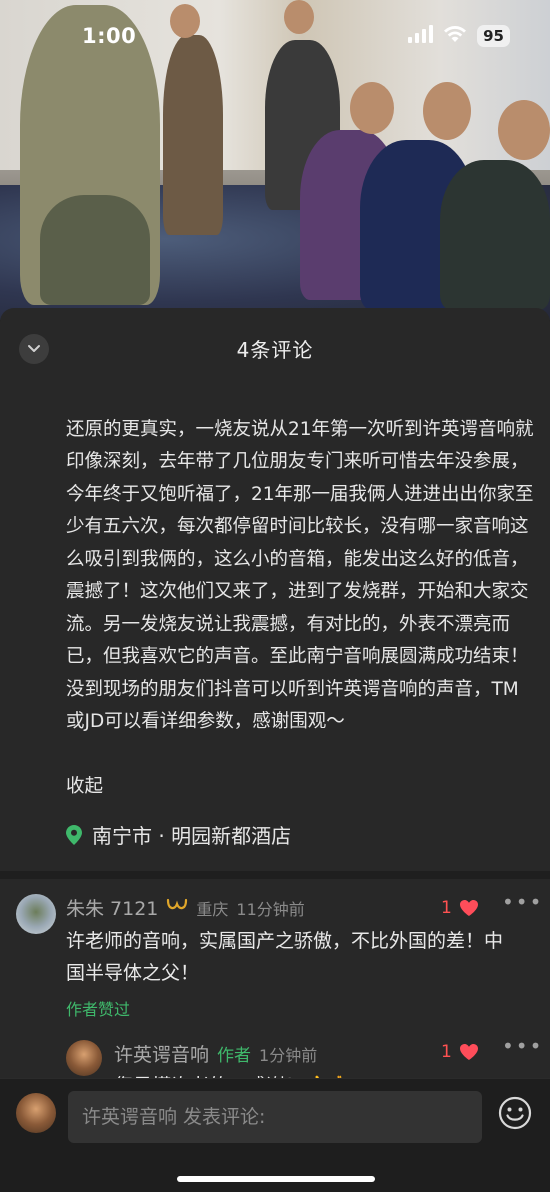 The image size is (550, 1192). What do you see at coordinates (420, 36) in the screenshot?
I see `signal-icon` at bounding box center [420, 36].